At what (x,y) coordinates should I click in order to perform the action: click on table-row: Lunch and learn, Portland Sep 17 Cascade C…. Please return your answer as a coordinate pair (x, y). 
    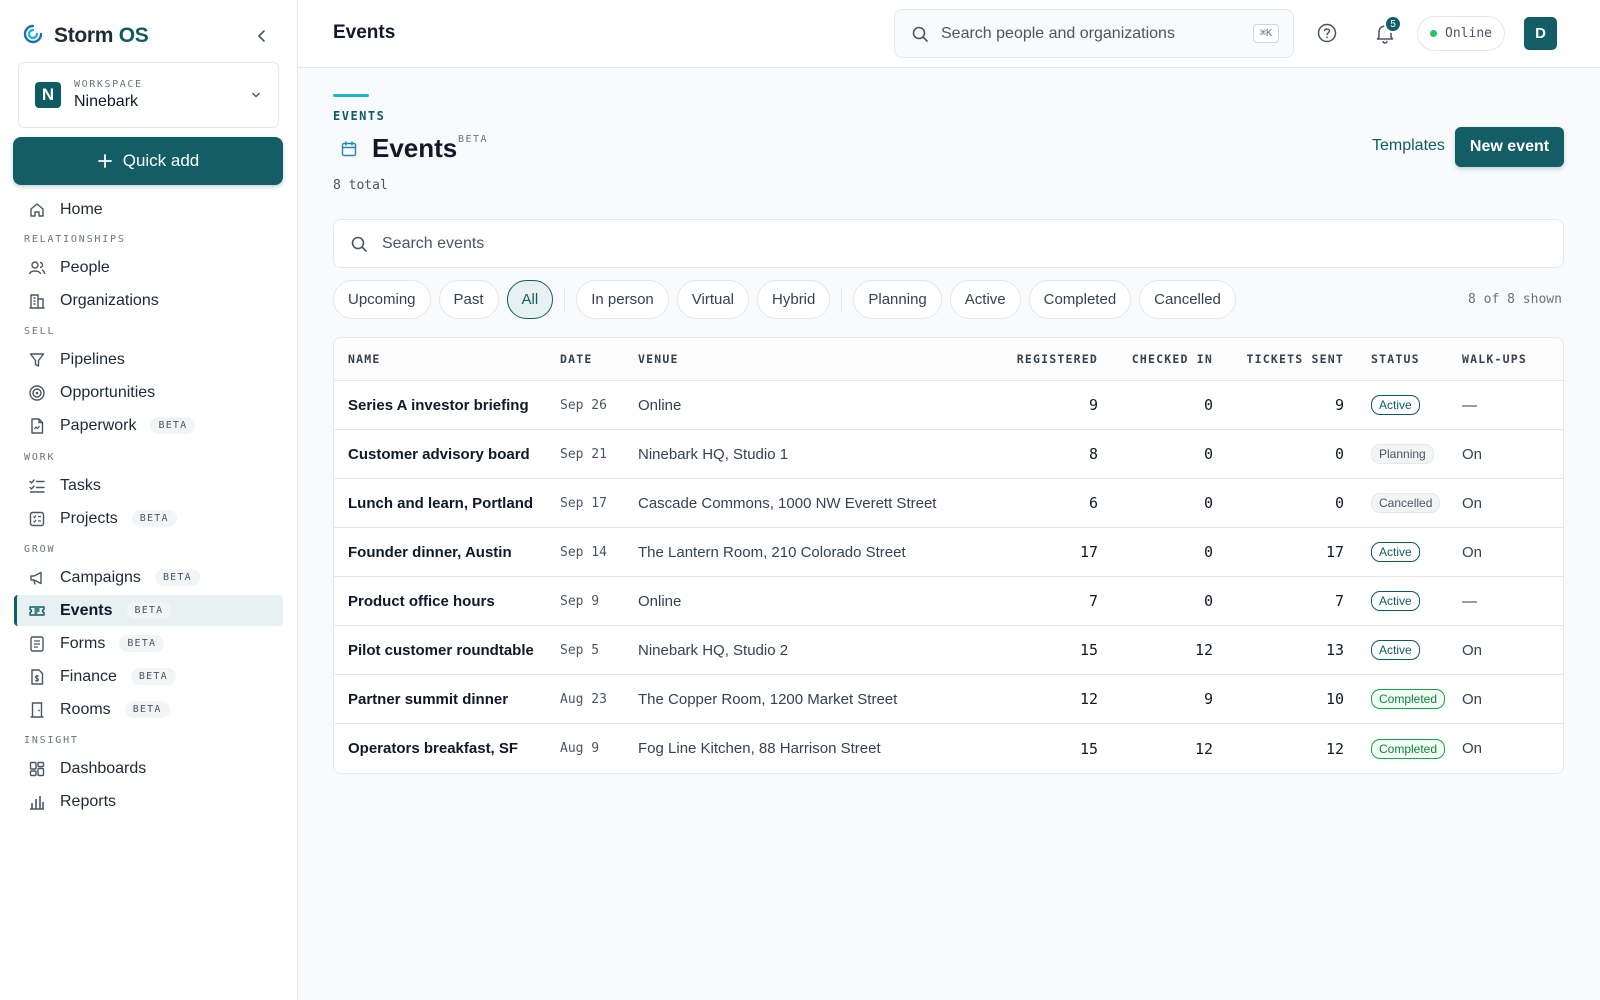
    Looking at the image, I should click on (948, 503).